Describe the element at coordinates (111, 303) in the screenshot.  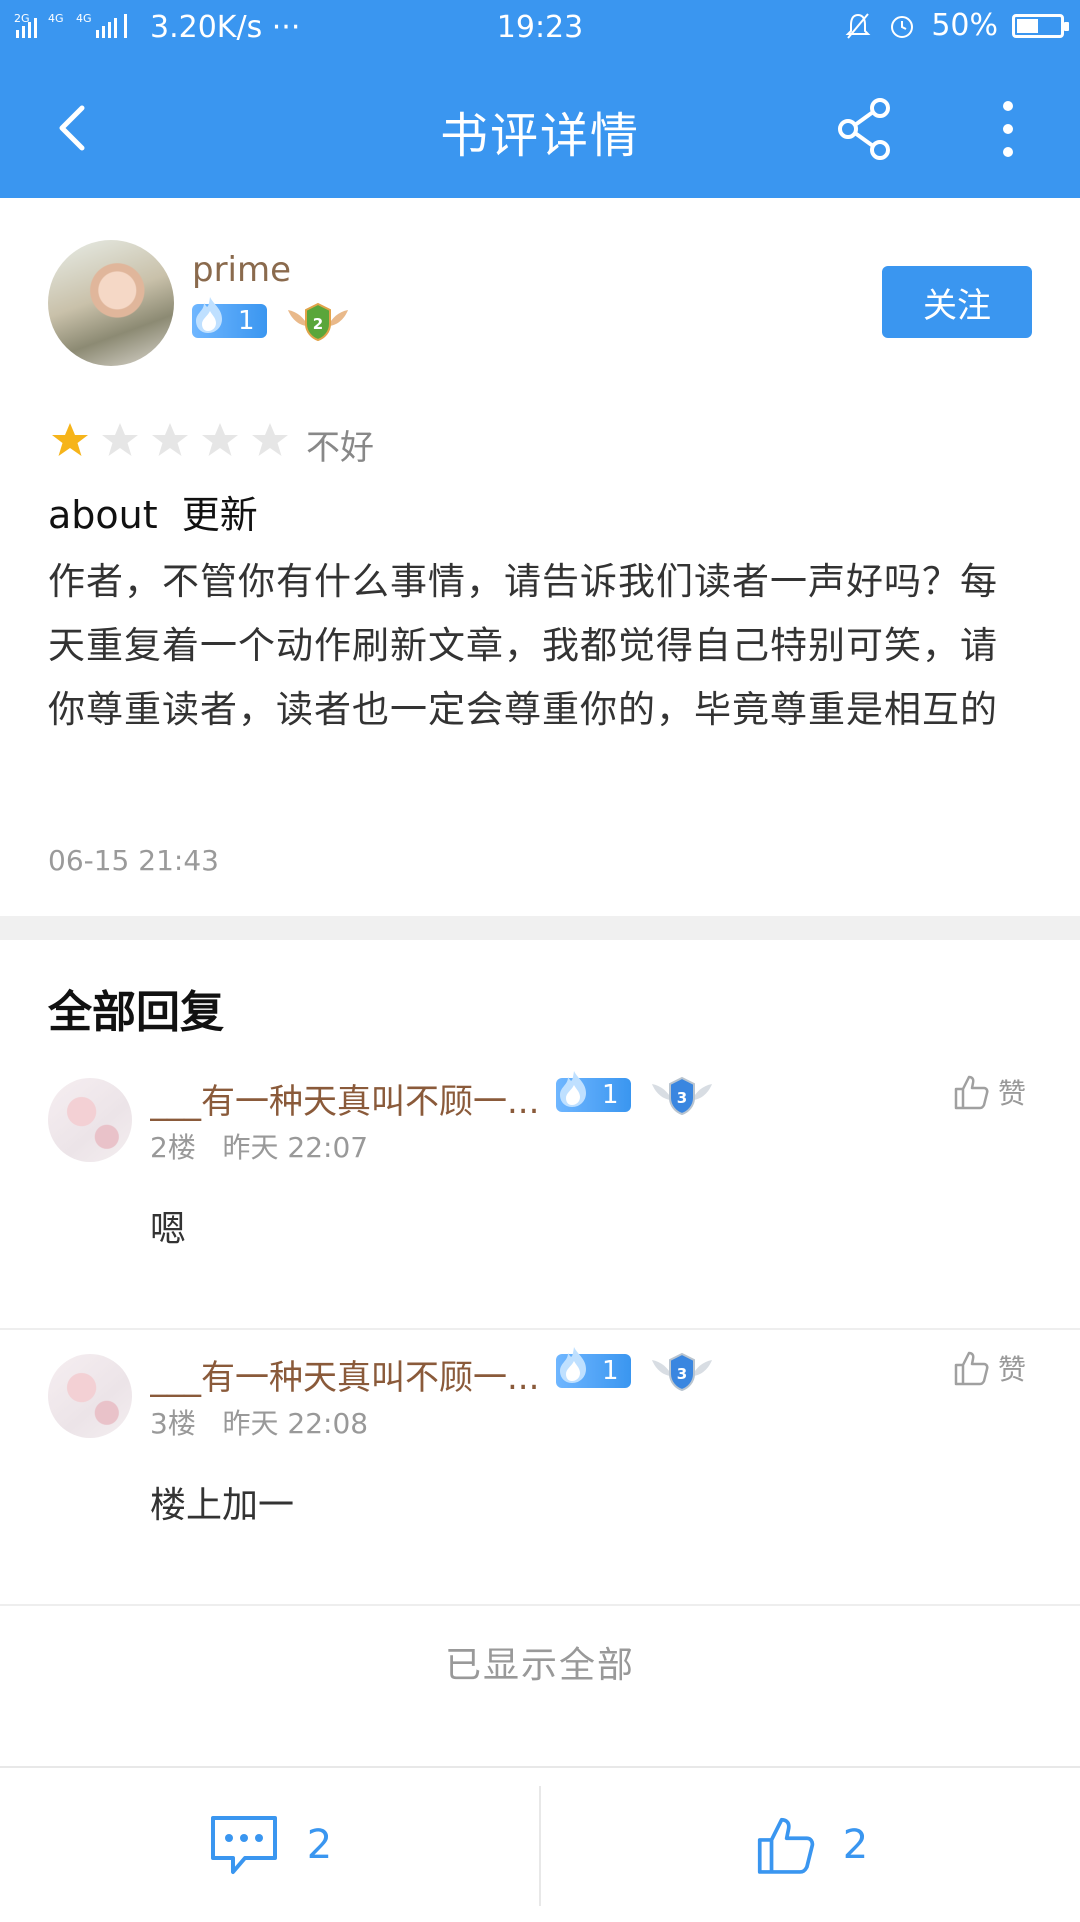
I see `author-avatar` at that location.